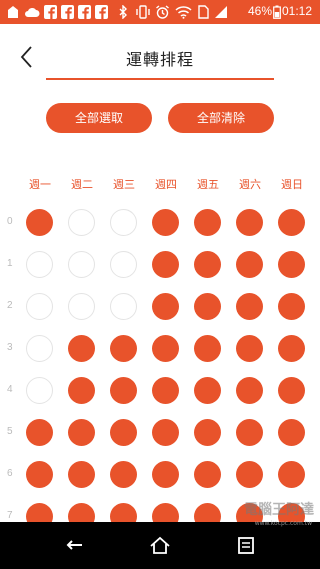 The image size is (320, 569). What do you see at coordinates (160, 79) in the screenshot?
I see `title-underline` at bounding box center [160, 79].